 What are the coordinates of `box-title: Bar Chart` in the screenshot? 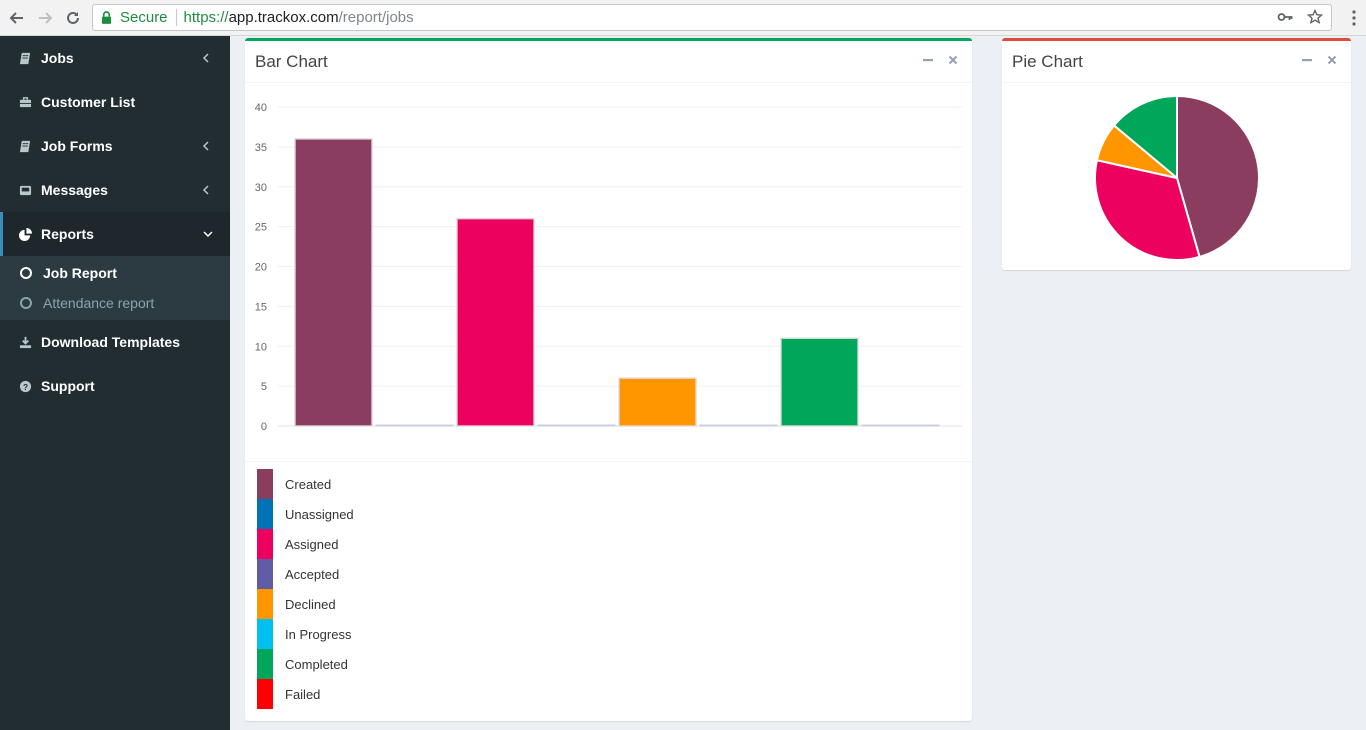 It's located at (291, 61).